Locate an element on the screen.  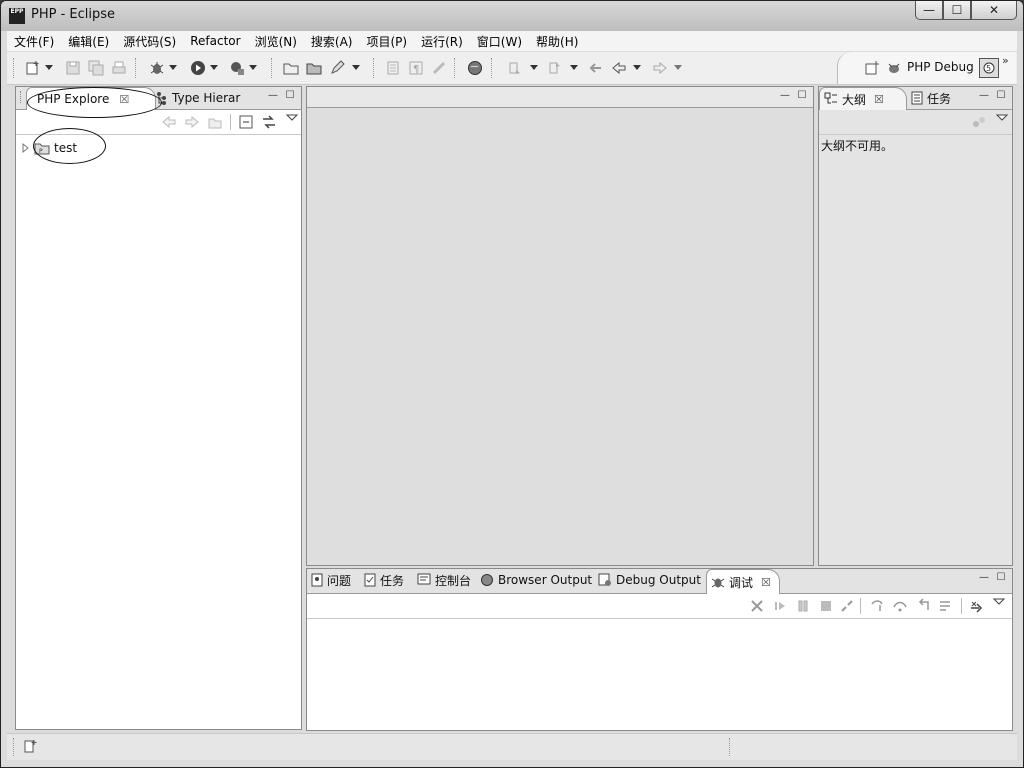
tab-problems: 问题 is located at coordinates (331, 580).